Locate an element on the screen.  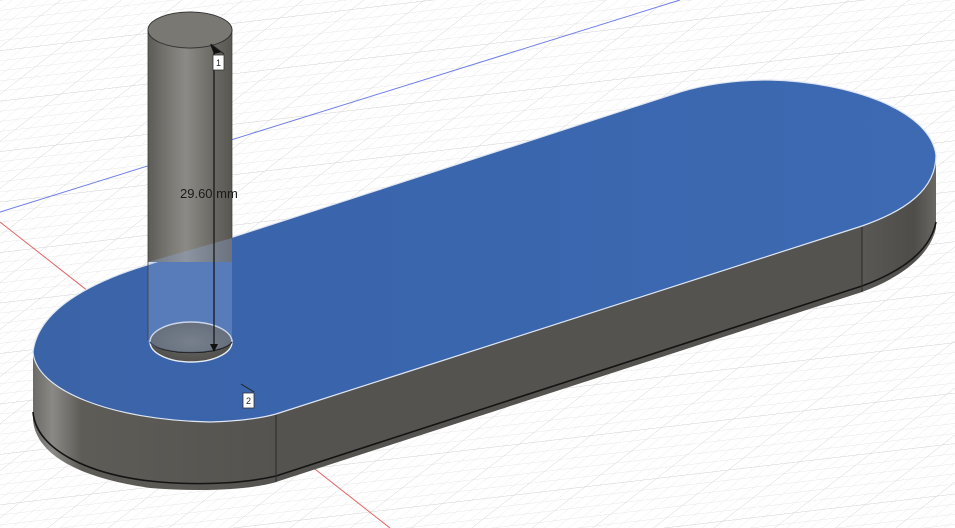
marker-2-label: 2 is located at coordinates (248, 401).